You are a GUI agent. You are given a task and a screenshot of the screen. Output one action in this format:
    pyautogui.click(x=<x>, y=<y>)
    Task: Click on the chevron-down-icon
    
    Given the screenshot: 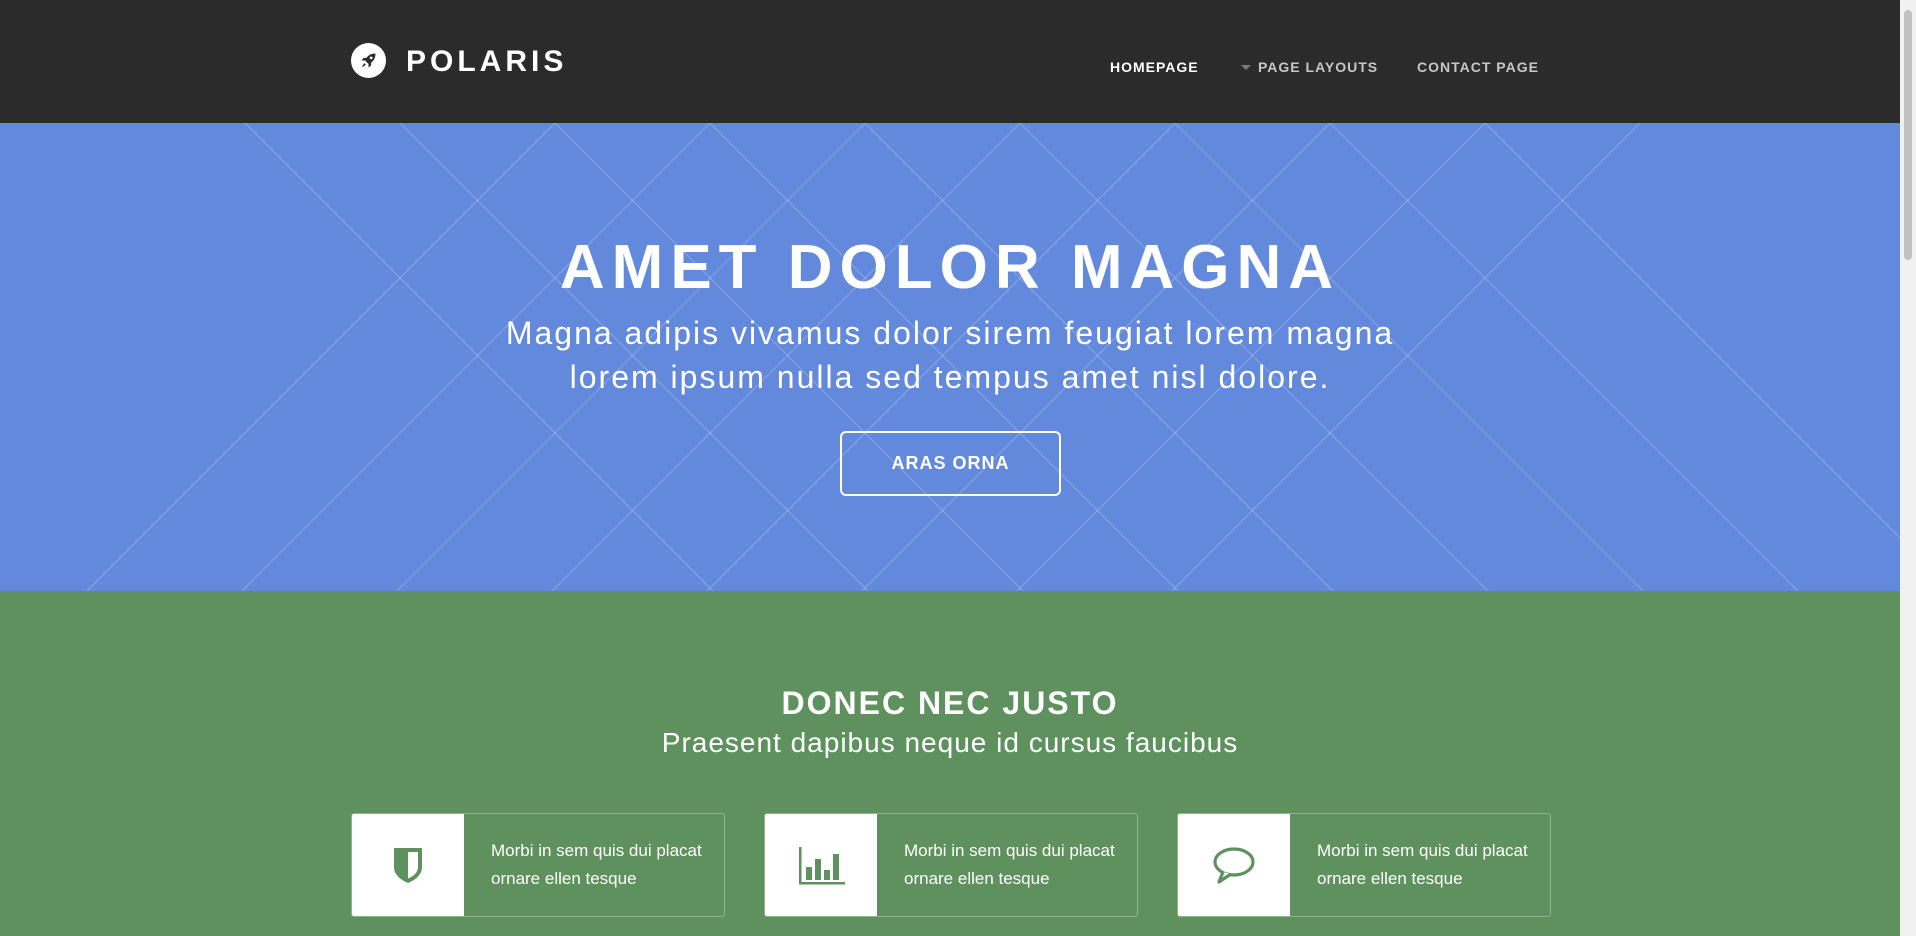 What is the action you would take?
    pyautogui.click(x=1246, y=67)
    